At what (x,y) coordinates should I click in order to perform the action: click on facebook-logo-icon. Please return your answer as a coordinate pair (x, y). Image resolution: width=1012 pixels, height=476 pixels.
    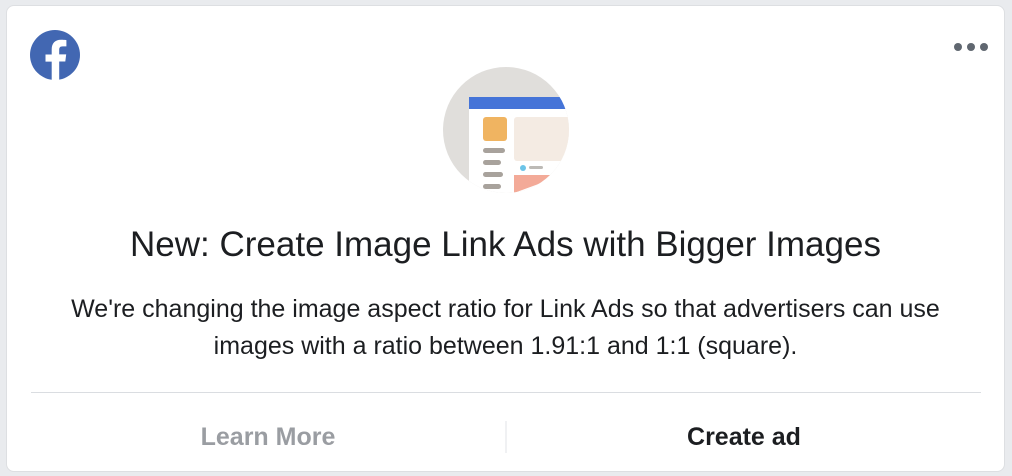
    Looking at the image, I should click on (55, 55).